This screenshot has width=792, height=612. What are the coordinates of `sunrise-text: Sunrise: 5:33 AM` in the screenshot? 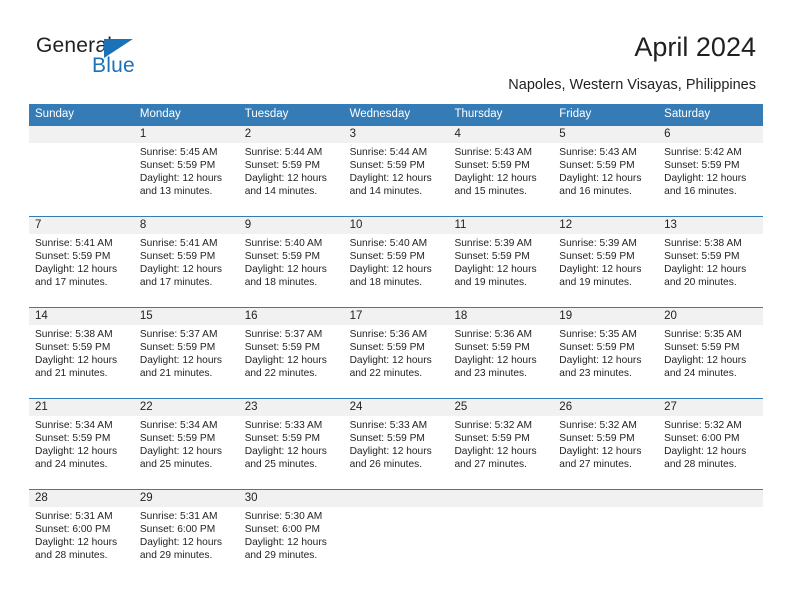 It's located at (283, 425).